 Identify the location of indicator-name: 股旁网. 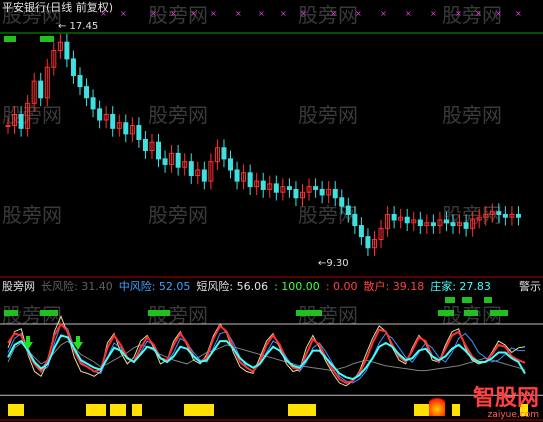
(18, 286).